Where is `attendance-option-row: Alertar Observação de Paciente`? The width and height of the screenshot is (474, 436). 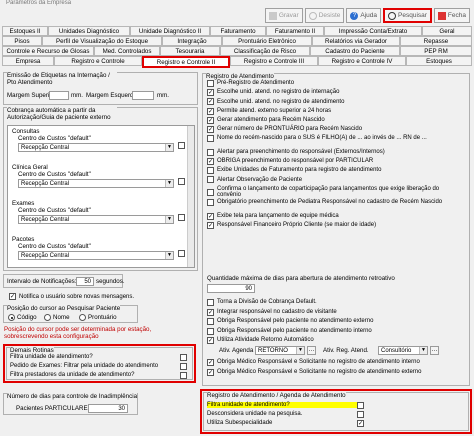
attendance-option-row: Alertar Observação de Paciente is located at coordinates (254, 180).